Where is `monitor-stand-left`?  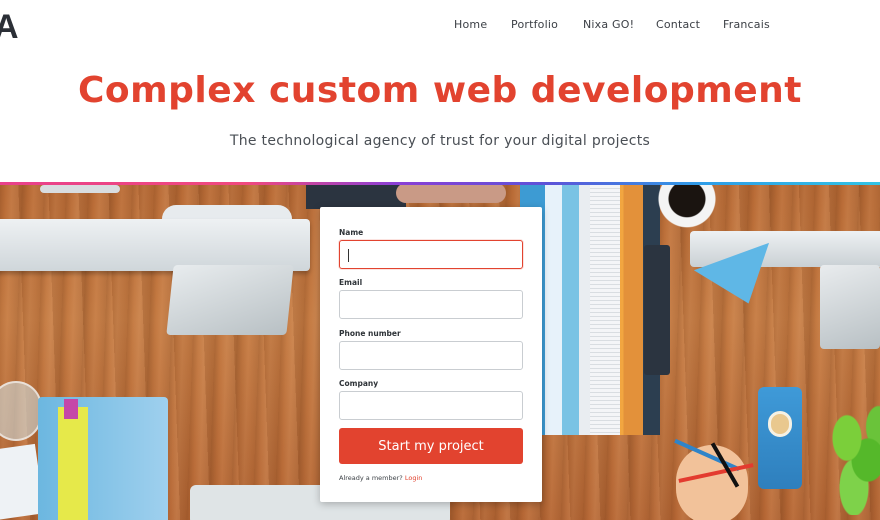
monitor-stand-left is located at coordinates (230, 300).